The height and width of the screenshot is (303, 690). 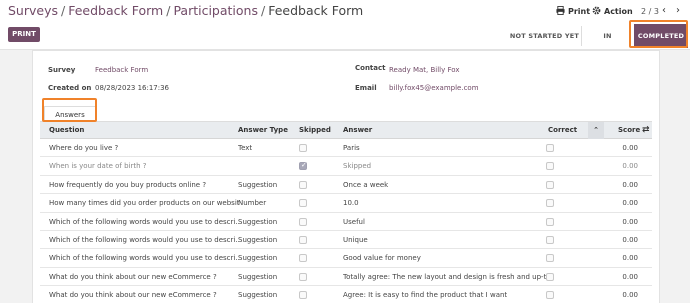 I want to click on pager-value: 2 / 3, so click(x=650, y=11).